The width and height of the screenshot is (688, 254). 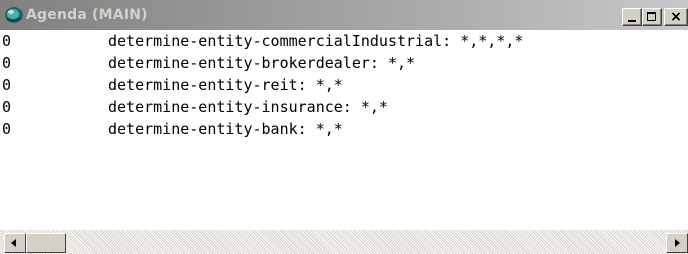 What do you see at coordinates (262, 63) in the screenshot?
I see `activation-text: determine-entity-brokerdealer: *,*` at bounding box center [262, 63].